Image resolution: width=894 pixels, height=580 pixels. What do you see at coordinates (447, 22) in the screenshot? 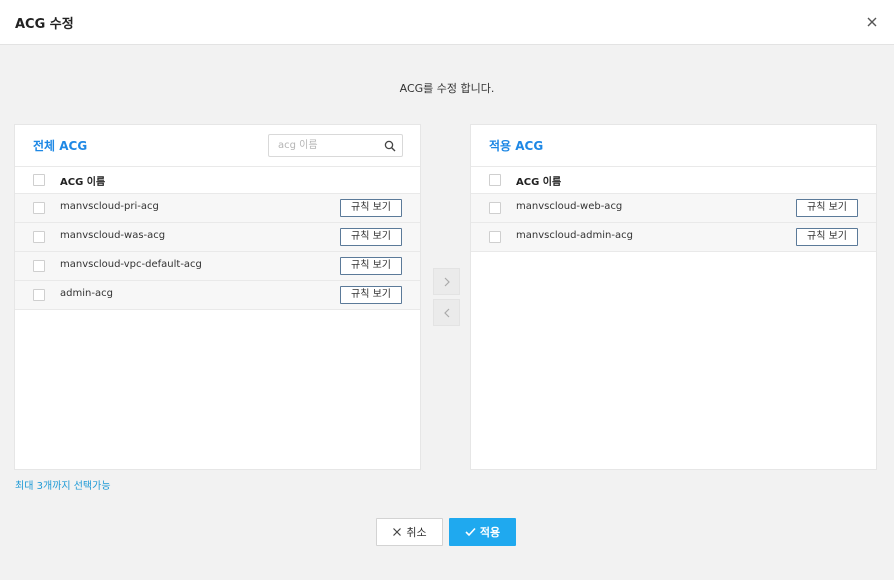
I see `dialog-header: ACG 수정` at bounding box center [447, 22].